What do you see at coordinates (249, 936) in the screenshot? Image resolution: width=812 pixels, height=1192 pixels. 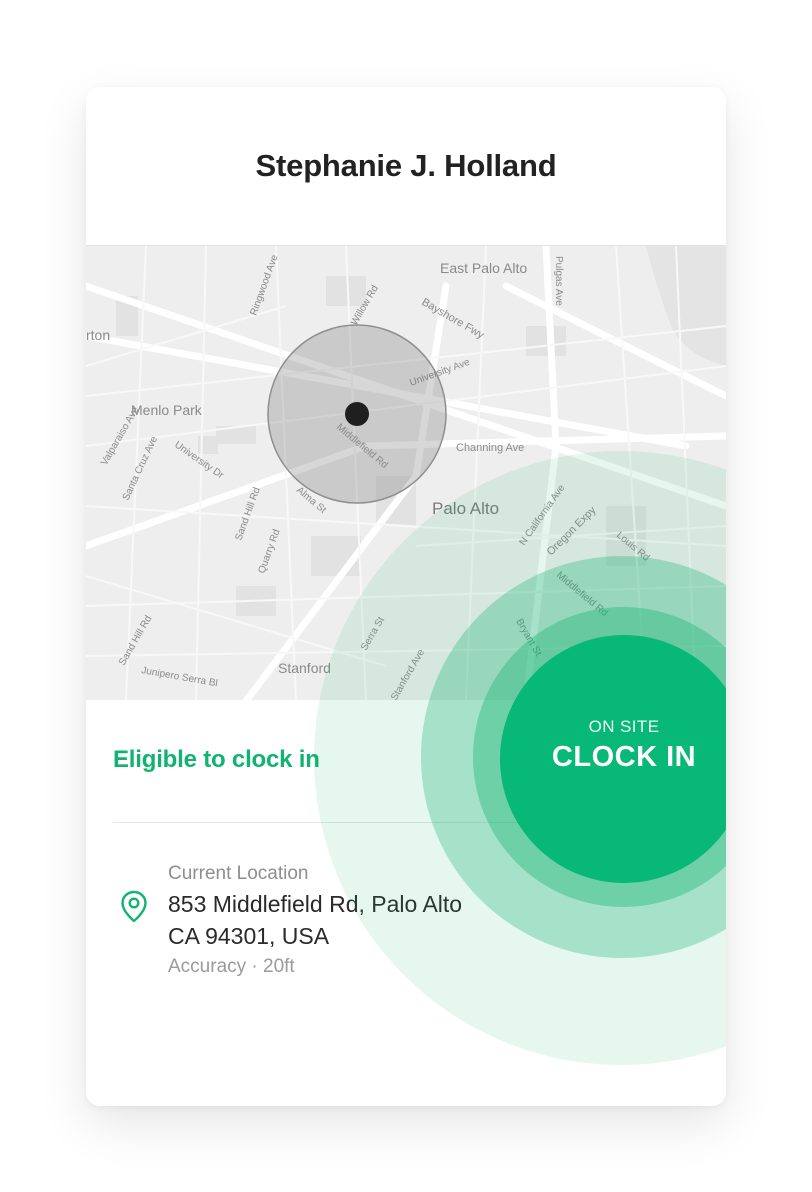 I see `address-line-2: CA 94301, USA` at bounding box center [249, 936].